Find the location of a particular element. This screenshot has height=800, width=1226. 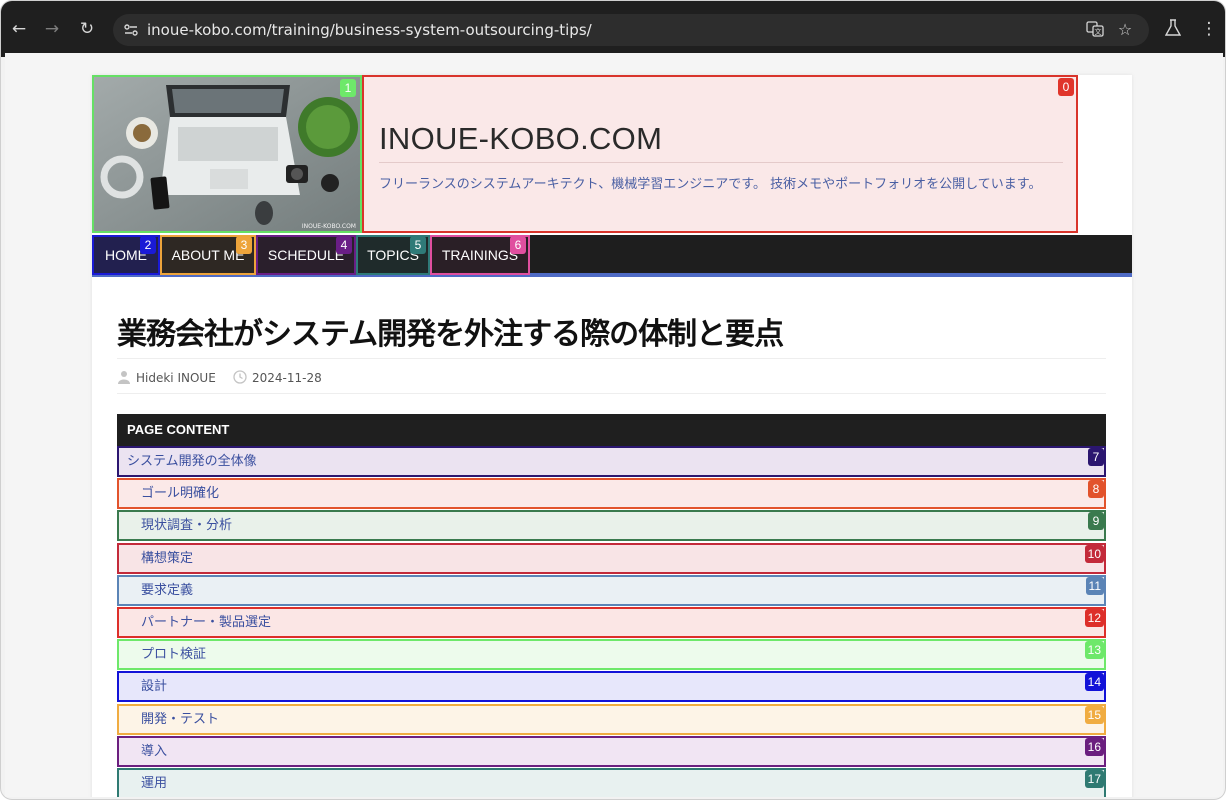

toc-item: パートナー・製品選定 12 is located at coordinates (611, 622).